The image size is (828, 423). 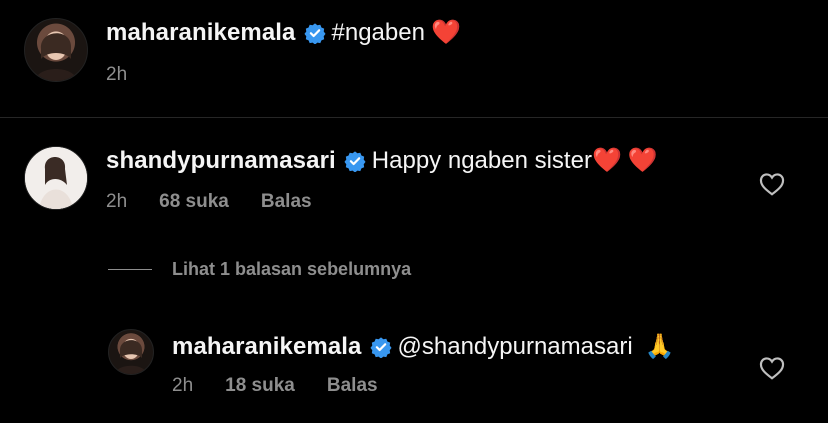 I want to click on mention-link: @shandypurnamasari, so click(x=515, y=347).